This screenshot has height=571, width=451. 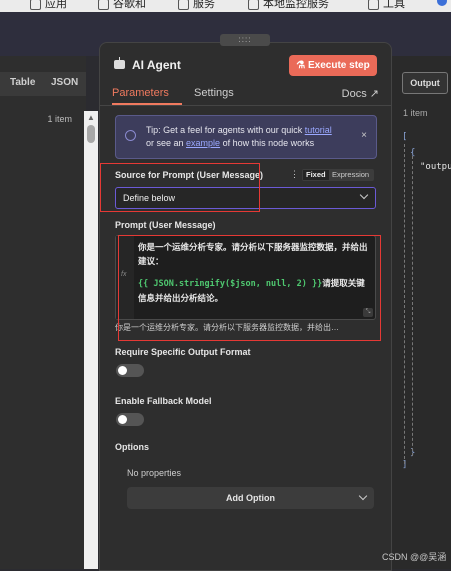 I want to click on json-line: "output, so click(x=435, y=167).